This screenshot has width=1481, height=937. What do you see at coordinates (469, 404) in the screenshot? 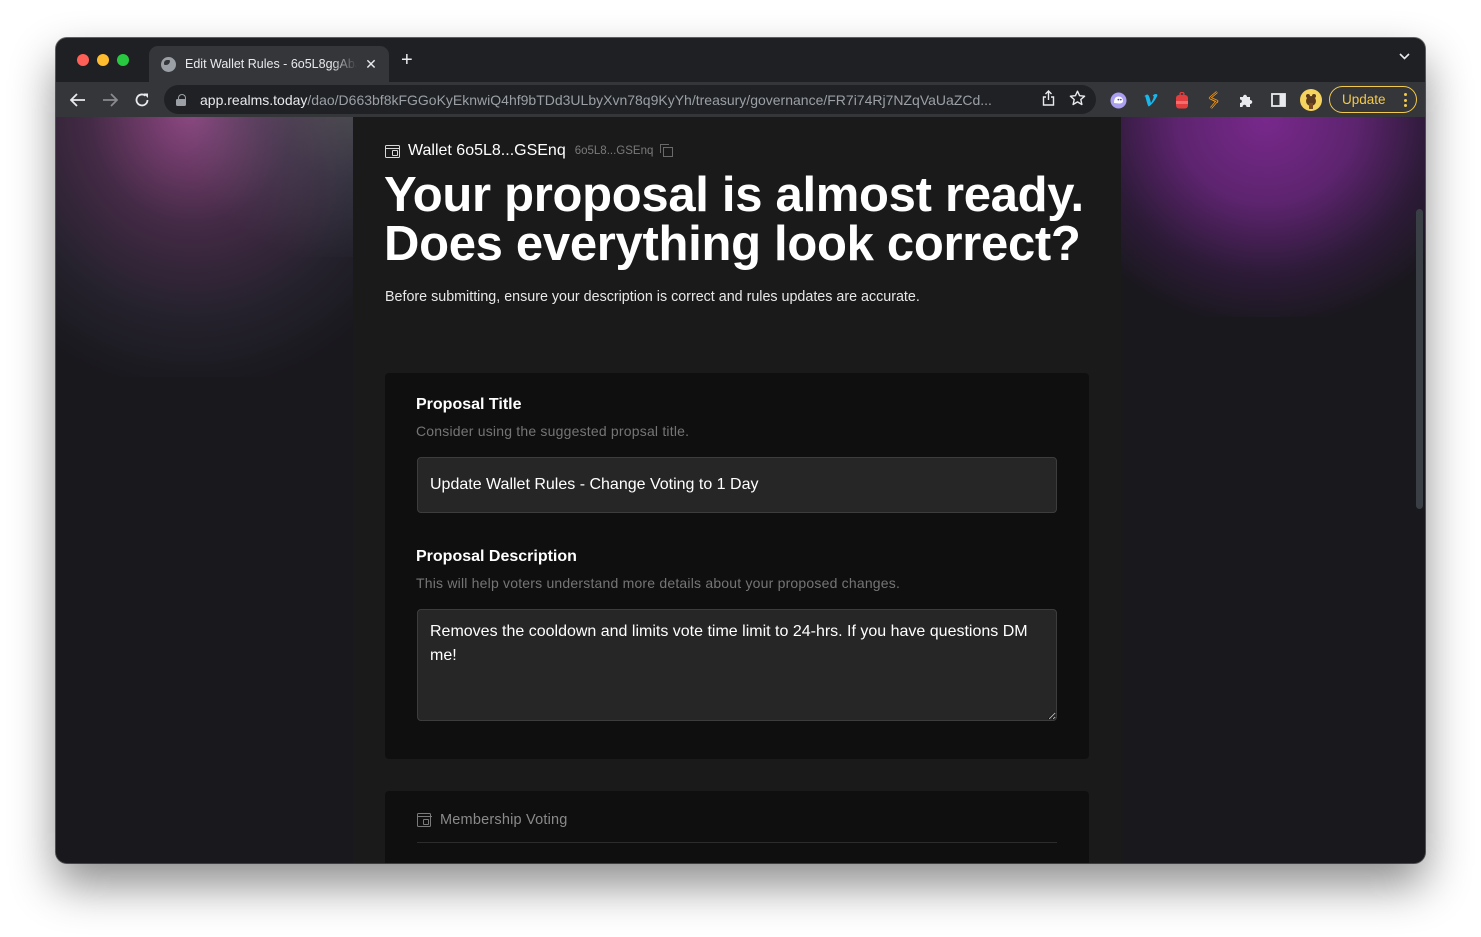
I see `proposal-title-label: Proposal Title` at bounding box center [469, 404].